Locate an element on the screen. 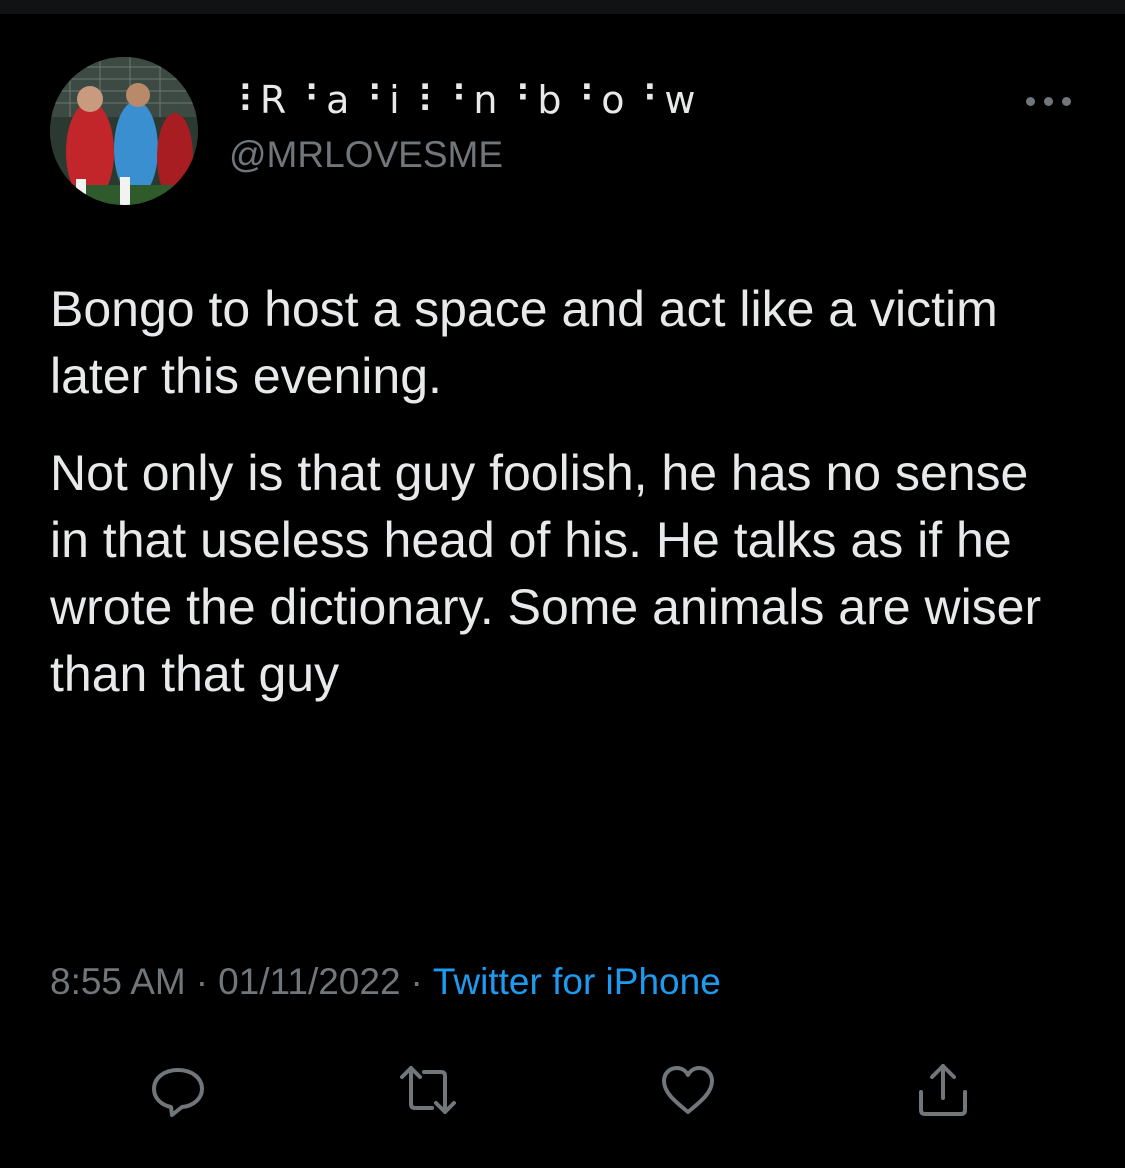  retweet-button is located at coordinates (428, 1090).